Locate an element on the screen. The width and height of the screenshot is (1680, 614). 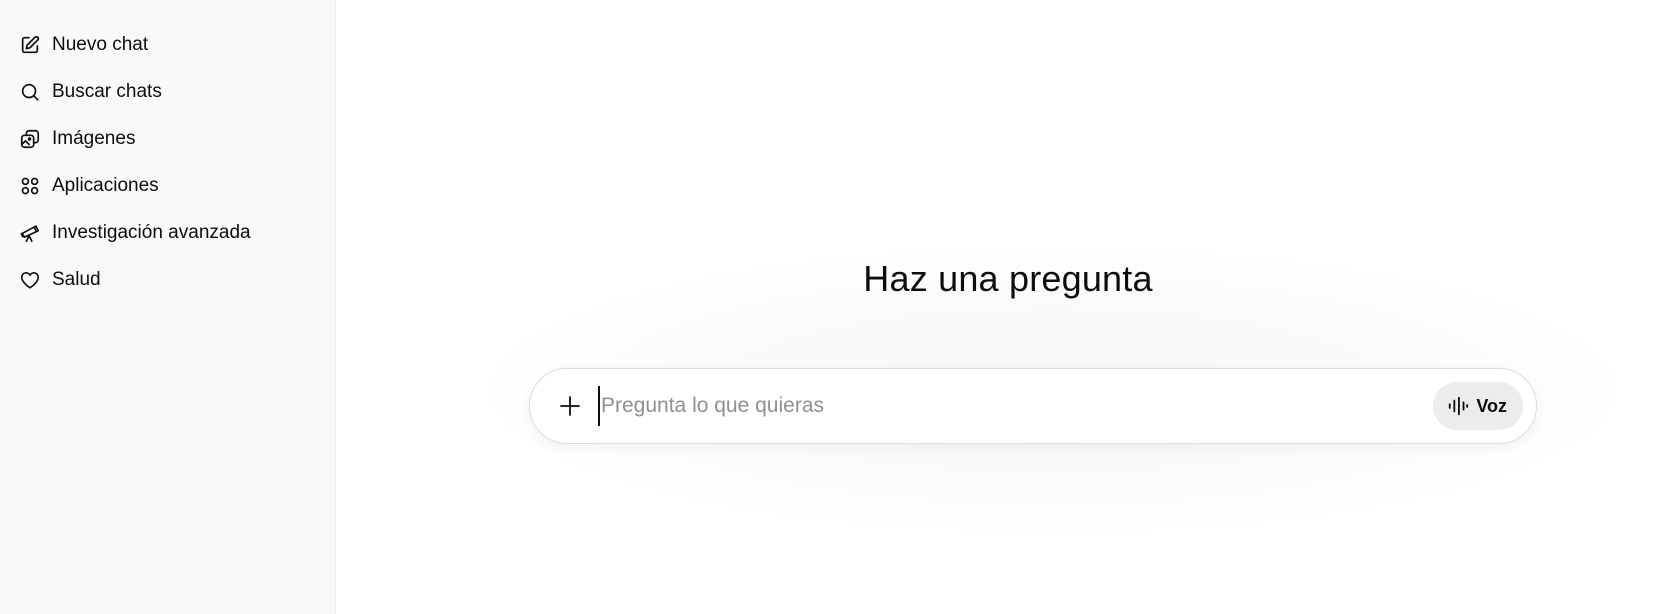
sidebar-item-apps: Aplicaciones is located at coordinates (167, 186).